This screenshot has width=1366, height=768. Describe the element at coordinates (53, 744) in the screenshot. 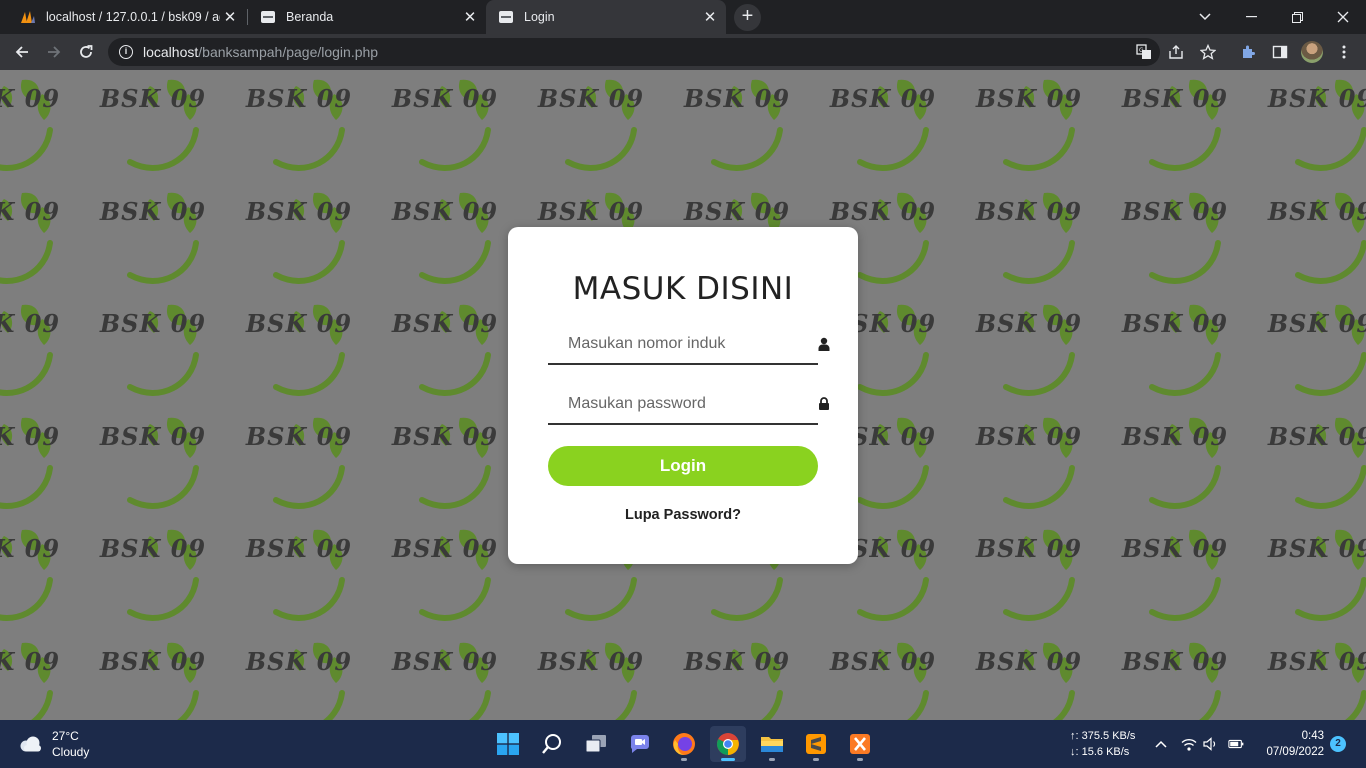

I see `weather-widget: 27°C Cloudy` at that location.